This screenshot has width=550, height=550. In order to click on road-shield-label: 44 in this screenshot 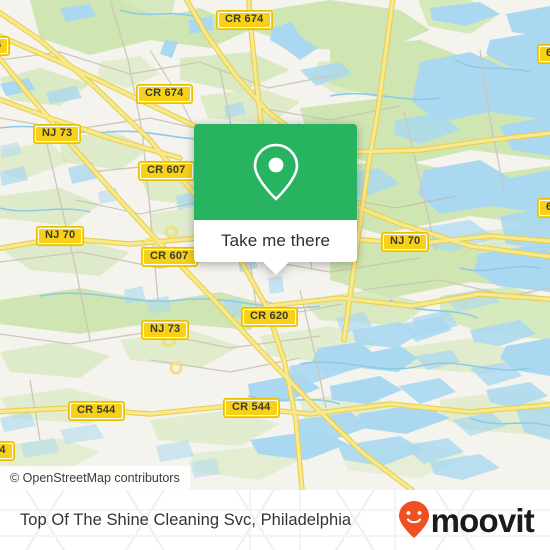, I will do `click(6, 451)`.